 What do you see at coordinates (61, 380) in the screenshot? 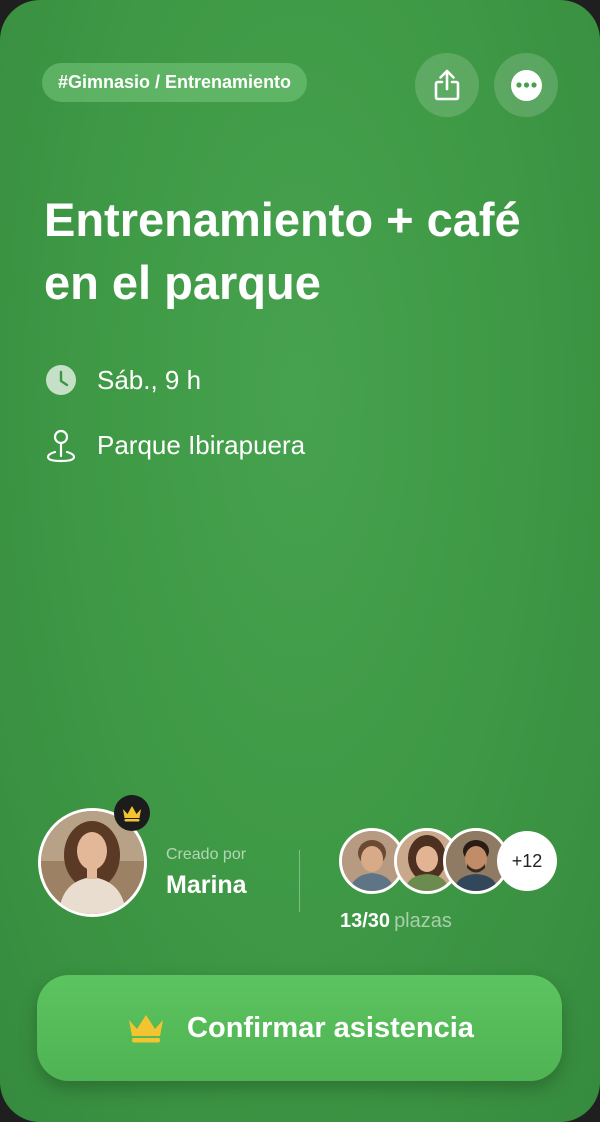
I see `clock-icon` at bounding box center [61, 380].